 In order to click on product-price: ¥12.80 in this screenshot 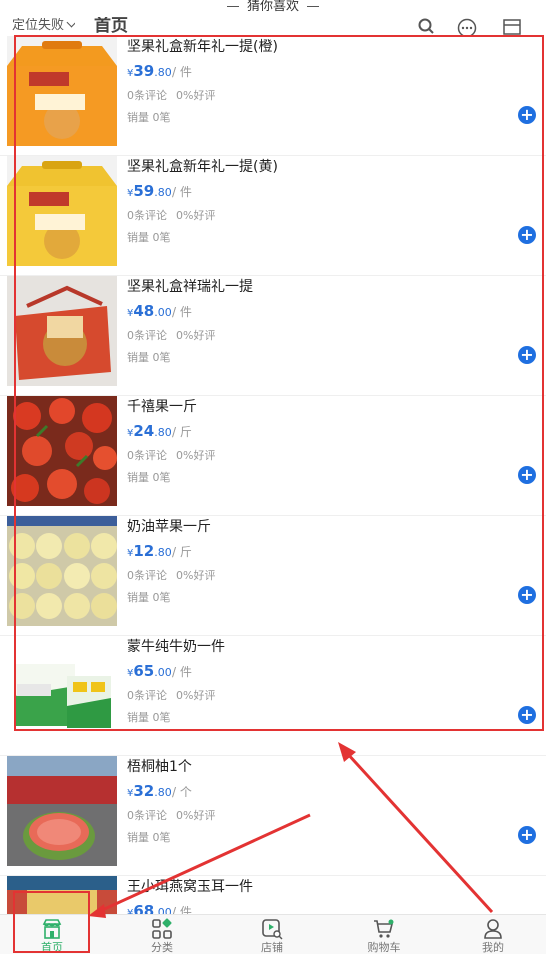, I will do `click(149, 551)`.